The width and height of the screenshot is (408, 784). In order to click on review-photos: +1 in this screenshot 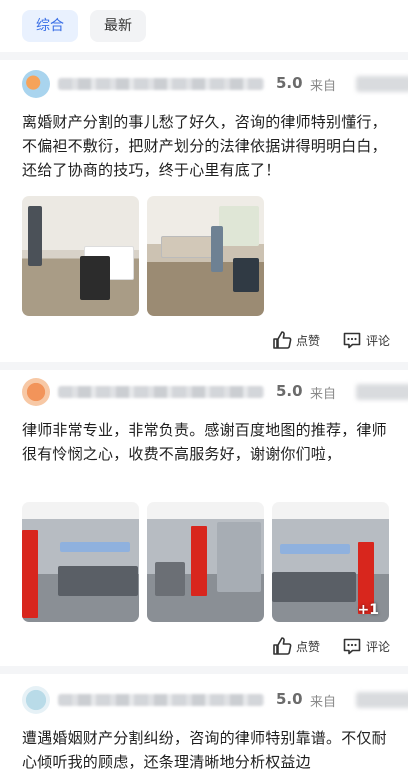, I will do `click(205, 562)`.